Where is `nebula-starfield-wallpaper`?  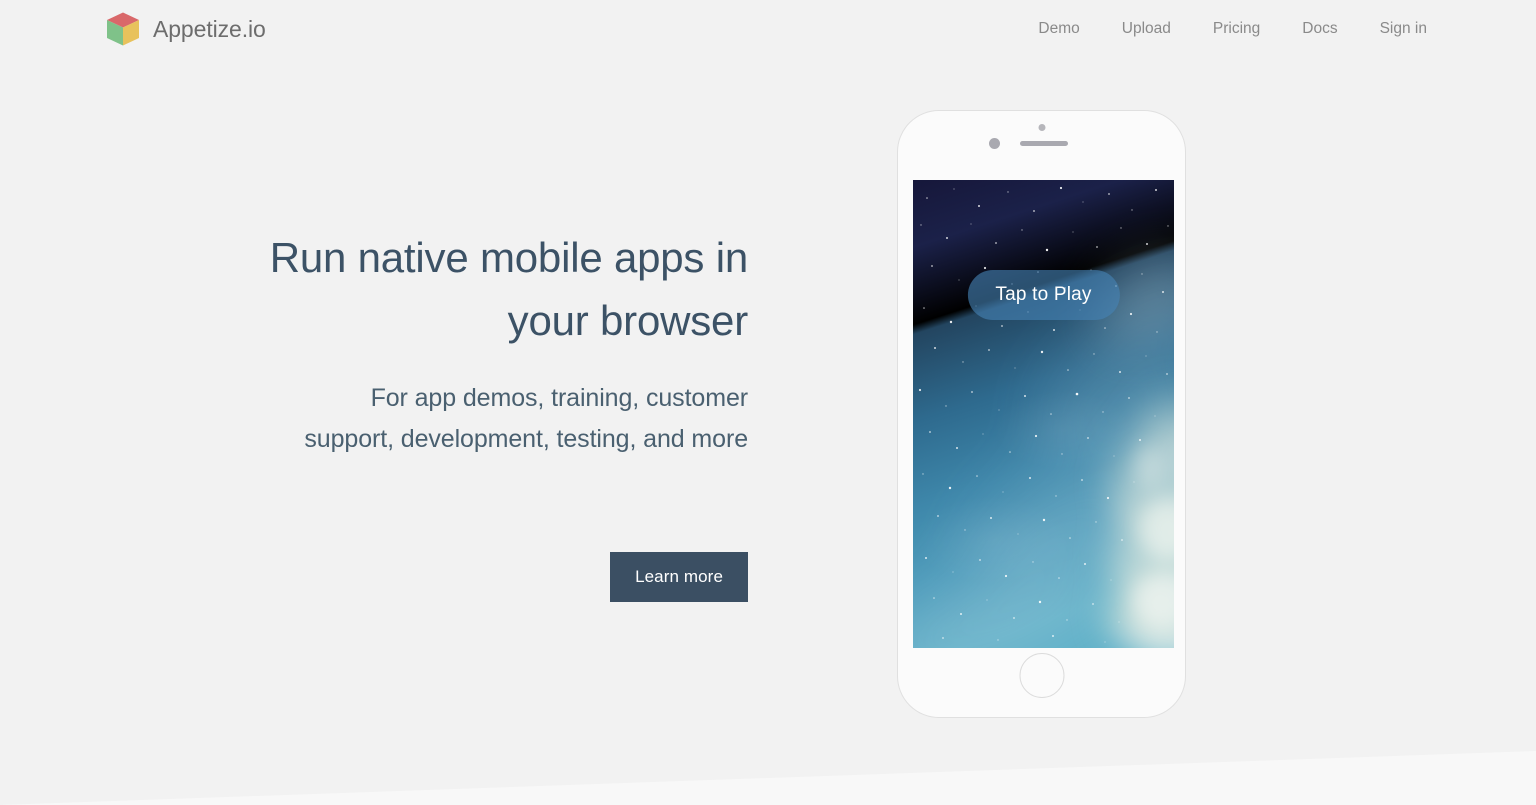 nebula-starfield-wallpaper is located at coordinates (1043, 414).